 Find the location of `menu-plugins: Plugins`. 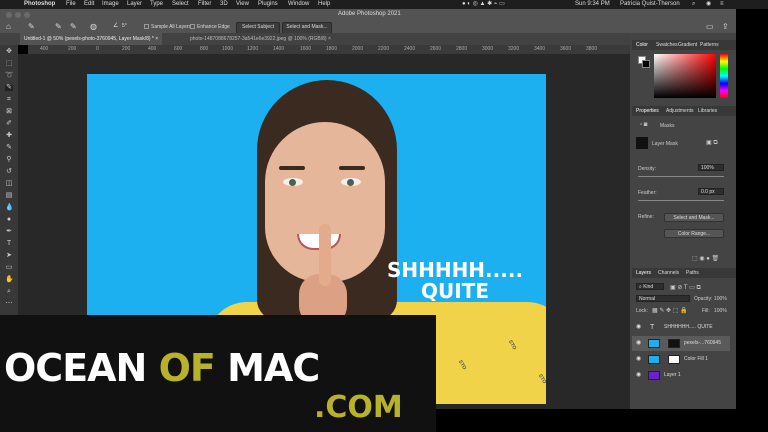

menu-plugins: Plugins is located at coordinates (268, 4).